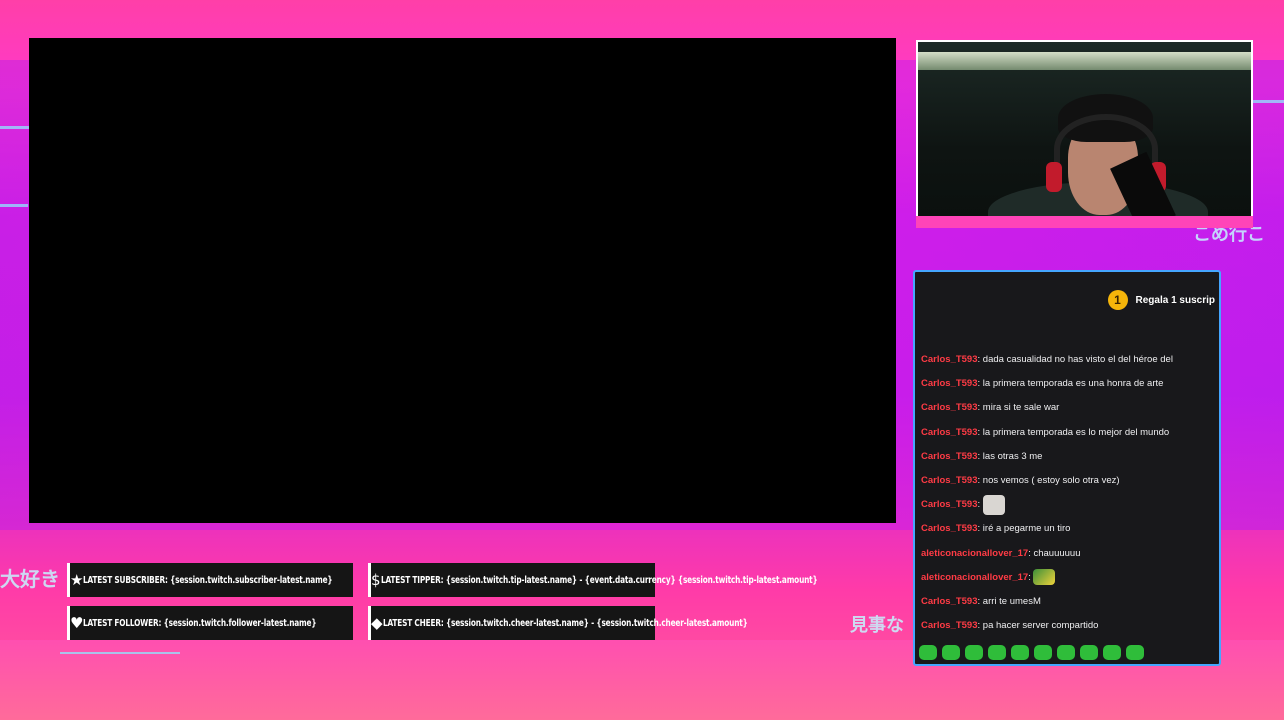  I want to click on background-japanese-right-bottom: 見事な, so click(877, 625).